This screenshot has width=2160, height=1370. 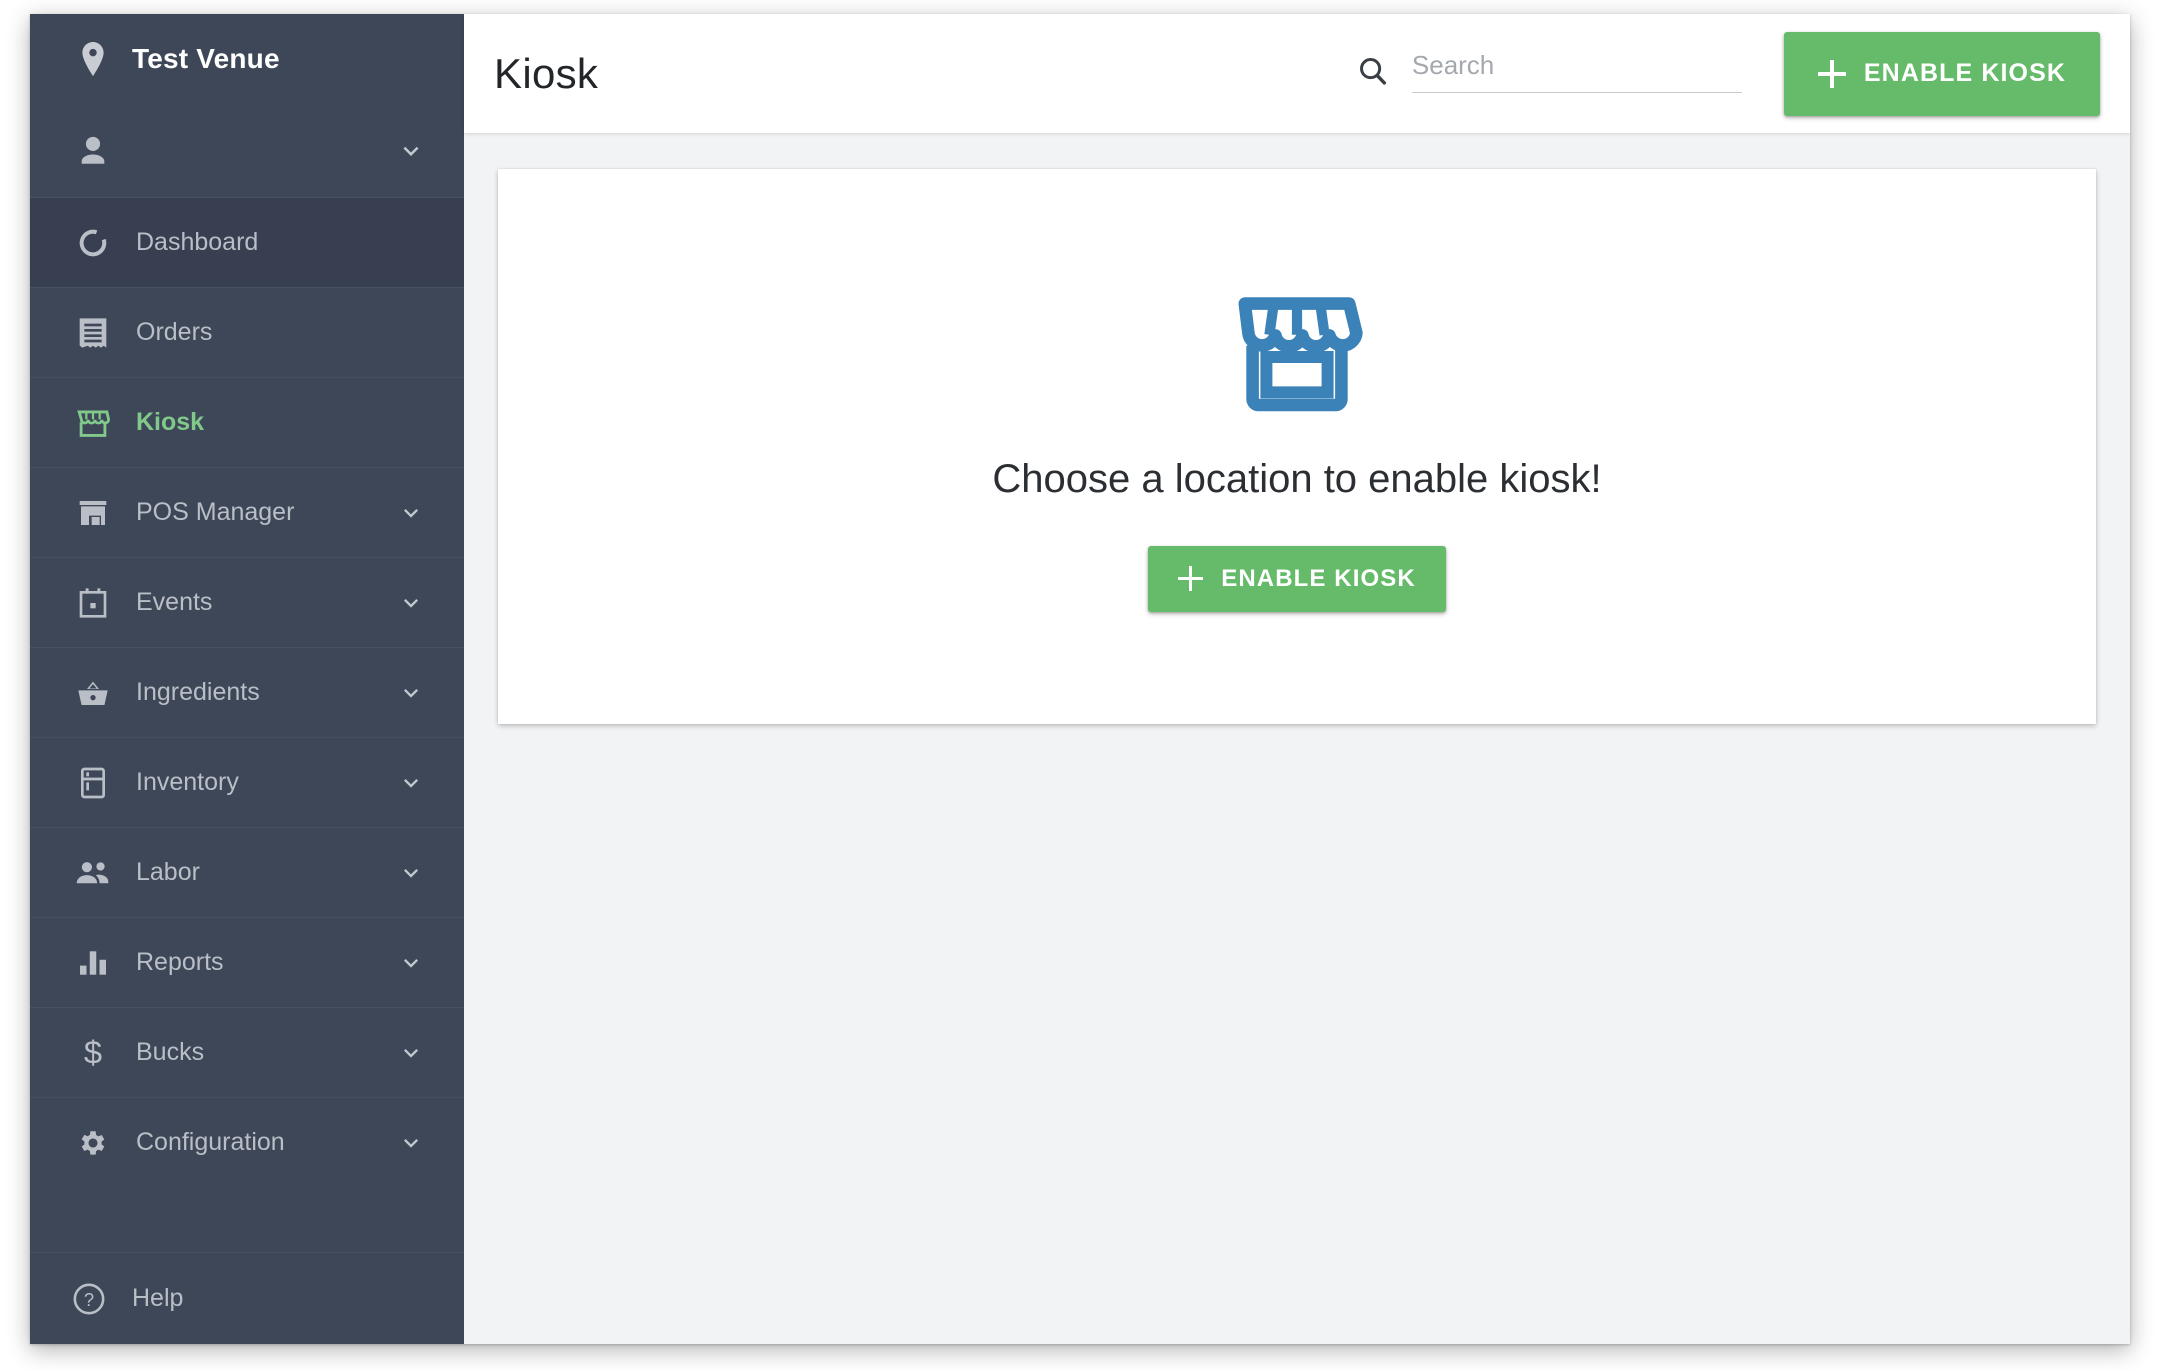 I want to click on sidebar-item-label: Events, so click(x=174, y=602).